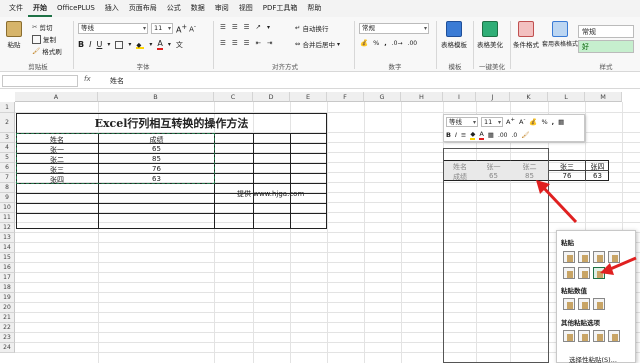  Describe the element at coordinates (614, 336) in the screenshot. I see `paste-linked-picture-icon` at that location.